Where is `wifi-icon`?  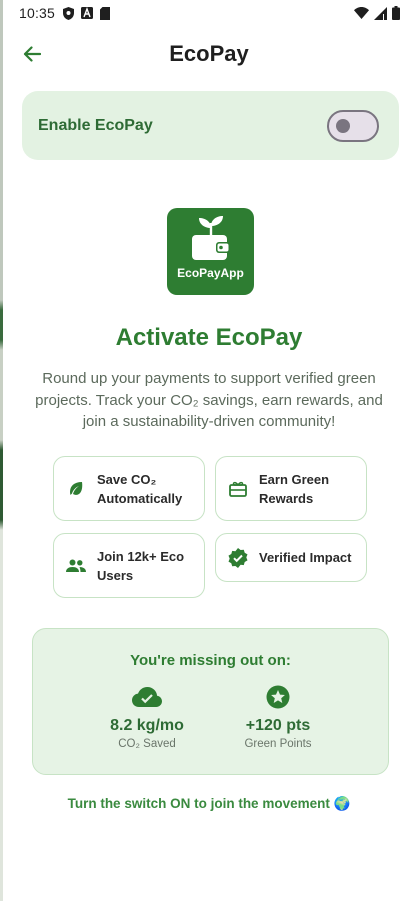 wifi-icon is located at coordinates (361, 13).